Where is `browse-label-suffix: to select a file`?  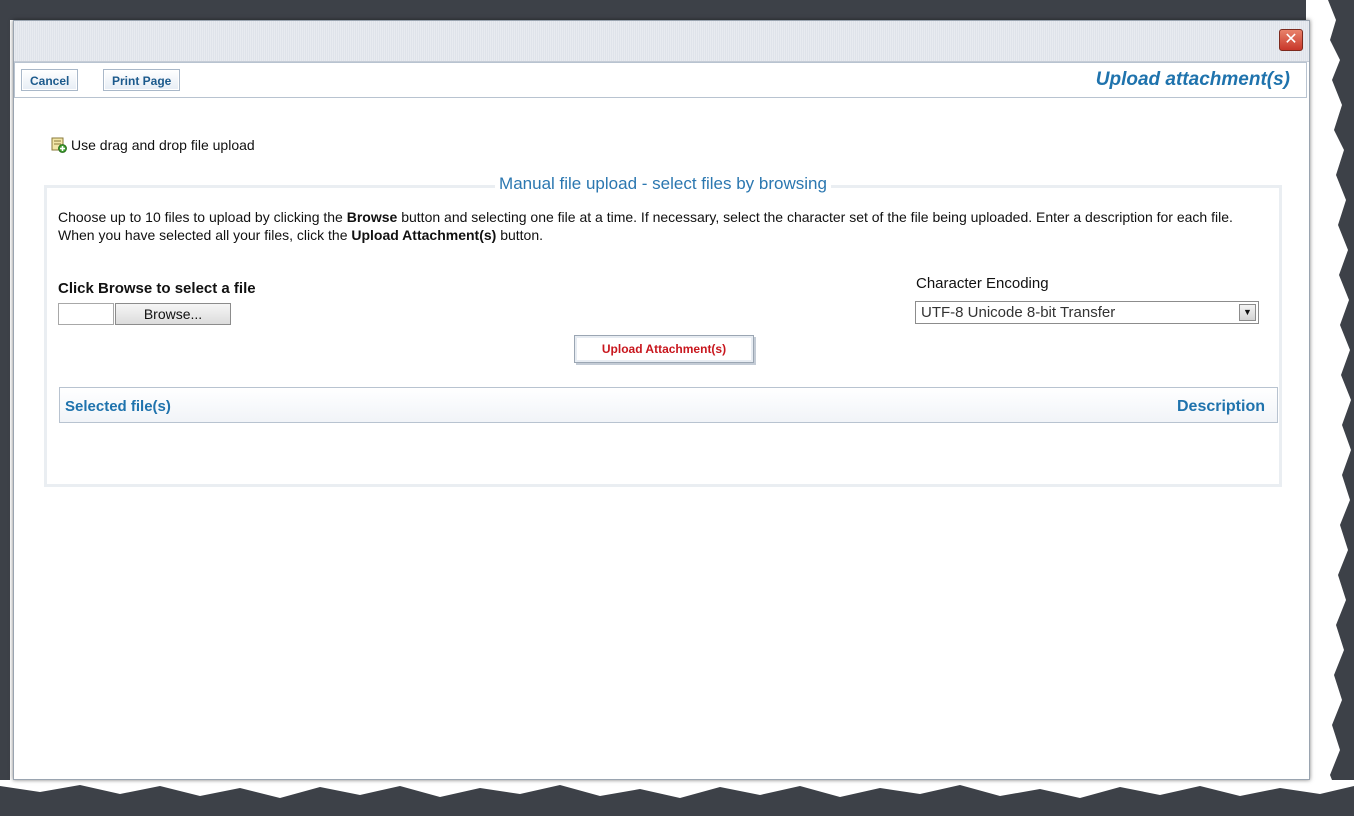 browse-label-suffix: to select a file is located at coordinates (204, 288).